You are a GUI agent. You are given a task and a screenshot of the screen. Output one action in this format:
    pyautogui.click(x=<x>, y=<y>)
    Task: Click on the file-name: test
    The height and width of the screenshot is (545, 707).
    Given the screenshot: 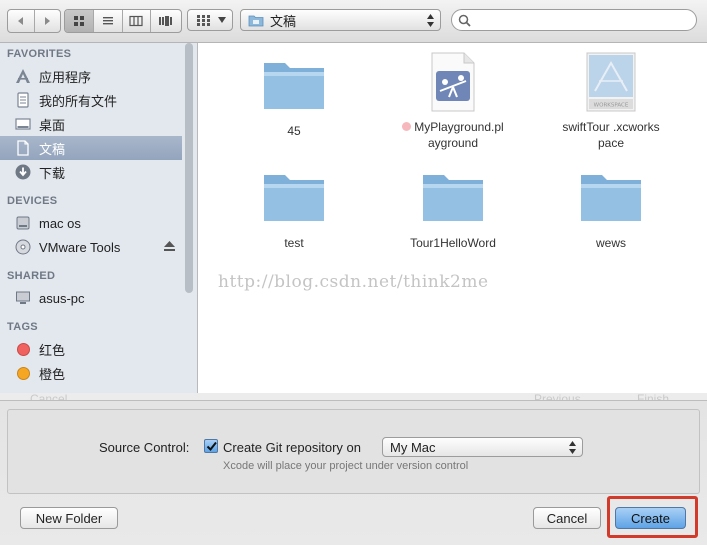 What is the action you would take?
    pyautogui.click(x=294, y=243)
    